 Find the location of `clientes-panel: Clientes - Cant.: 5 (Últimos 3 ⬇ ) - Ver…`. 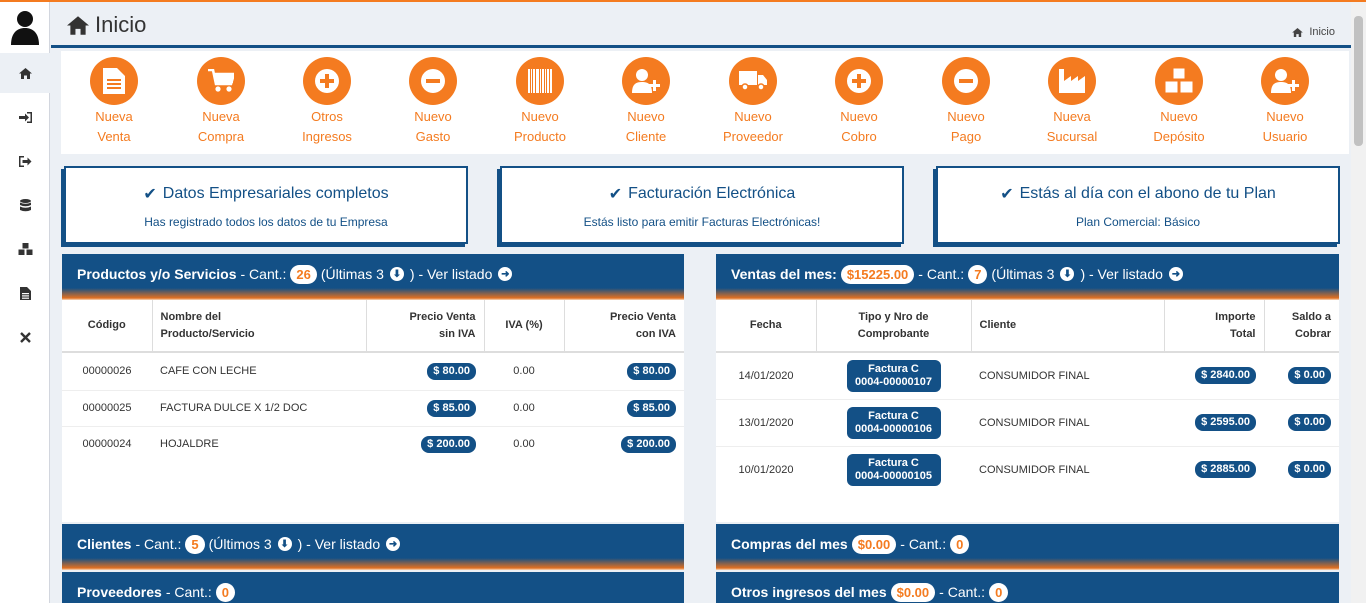

clientes-panel: Clientes - Cant.: 5 (Últimos 3 ⬇ ) - Ver… is located at coordinates (373, 547).